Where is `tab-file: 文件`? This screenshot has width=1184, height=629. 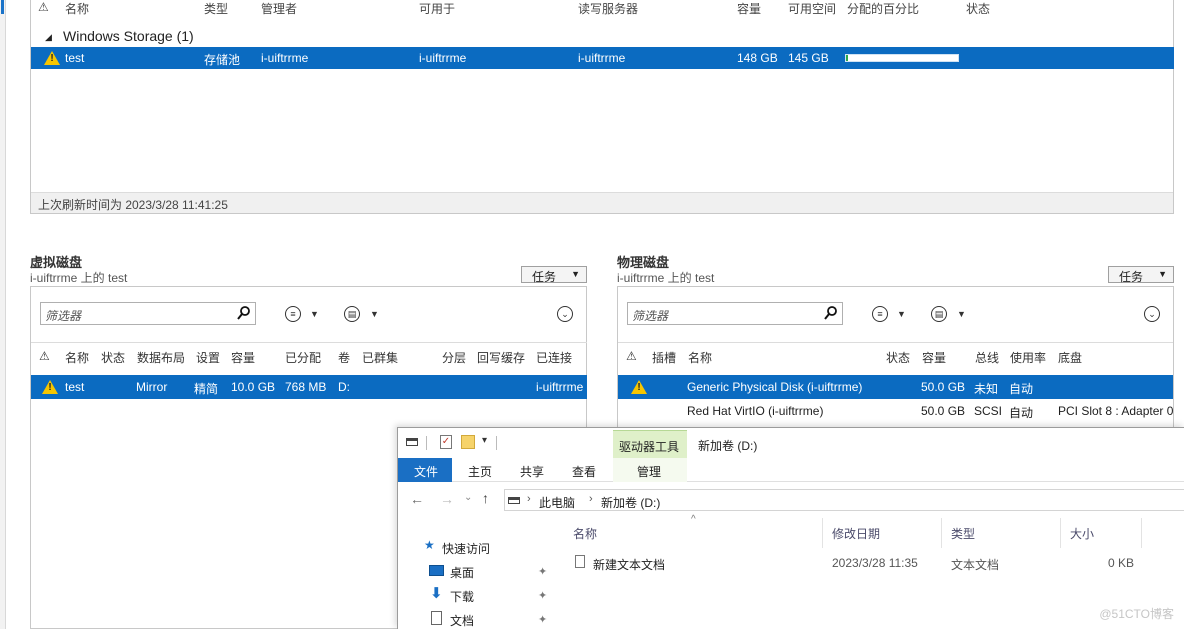
tab-file: 文件 is located at coordinates (425, 470).